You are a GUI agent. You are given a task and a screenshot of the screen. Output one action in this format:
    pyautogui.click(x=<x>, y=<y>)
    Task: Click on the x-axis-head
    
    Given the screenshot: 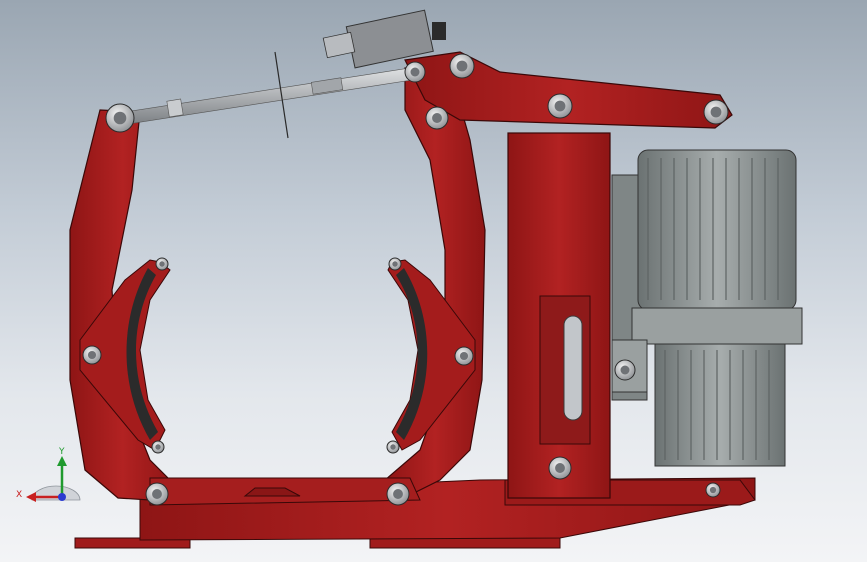 What is the action you would take?
    pyautogui.click(x=31, y=497)
    